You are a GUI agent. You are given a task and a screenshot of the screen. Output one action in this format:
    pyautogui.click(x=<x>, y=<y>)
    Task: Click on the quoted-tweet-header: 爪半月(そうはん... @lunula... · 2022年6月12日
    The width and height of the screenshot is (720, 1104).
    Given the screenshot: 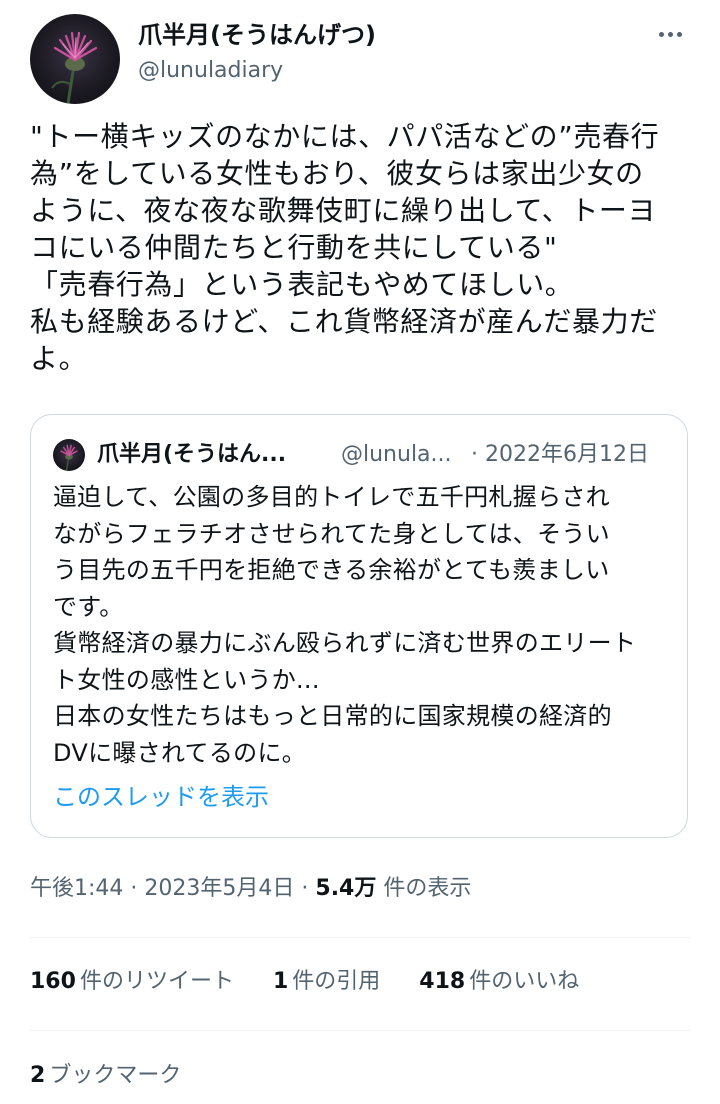 What is the action you would take?
    pyautogui.click(x=363, y=455)
    